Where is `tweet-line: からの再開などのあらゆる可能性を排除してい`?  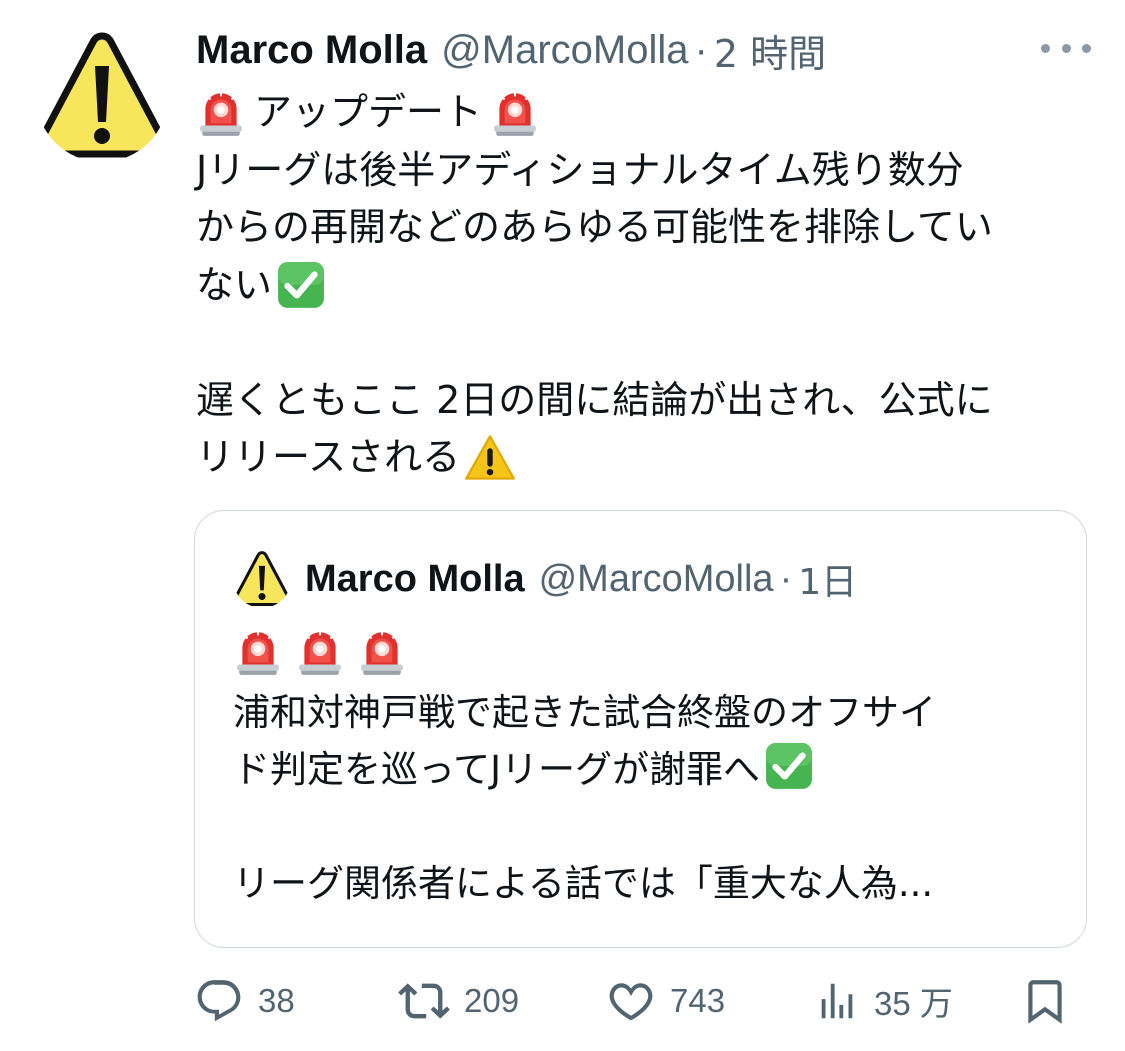 tweet-line: からの再開などのあらゆる可能性を排除してい is located at coordinates (594, 227).